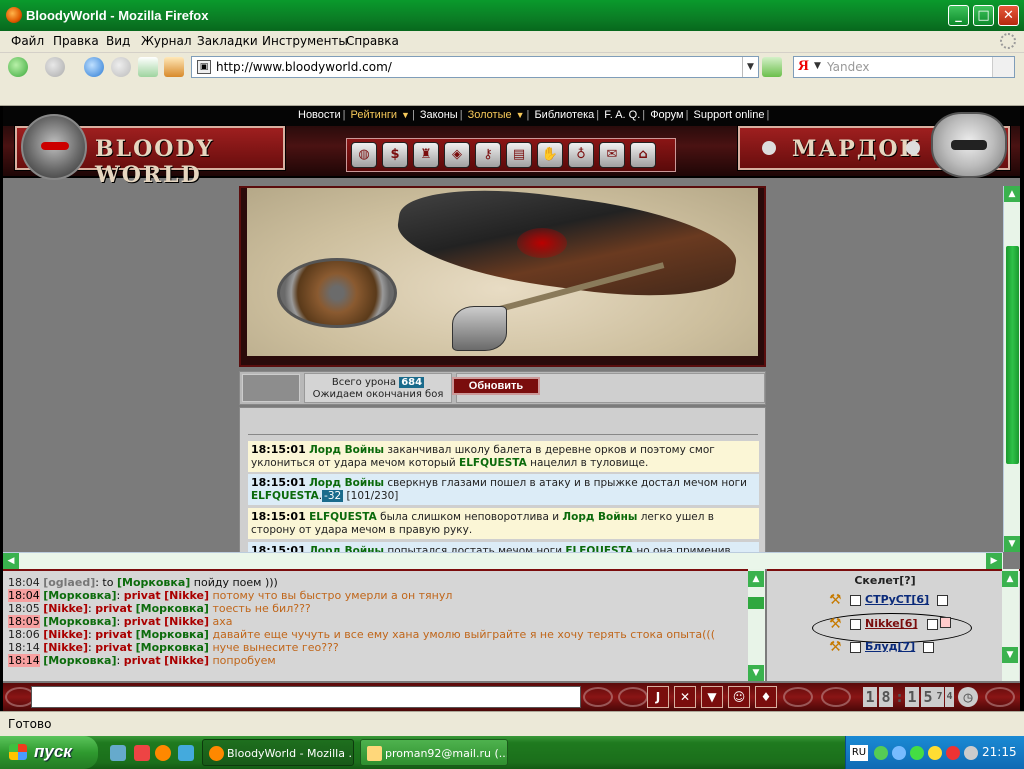 Image resolution: width=1024 pixels, height=769 pixels. Describe the element at coordinates (76, 41) in the screenshot. I see `menu-edit: Правка` at that location.